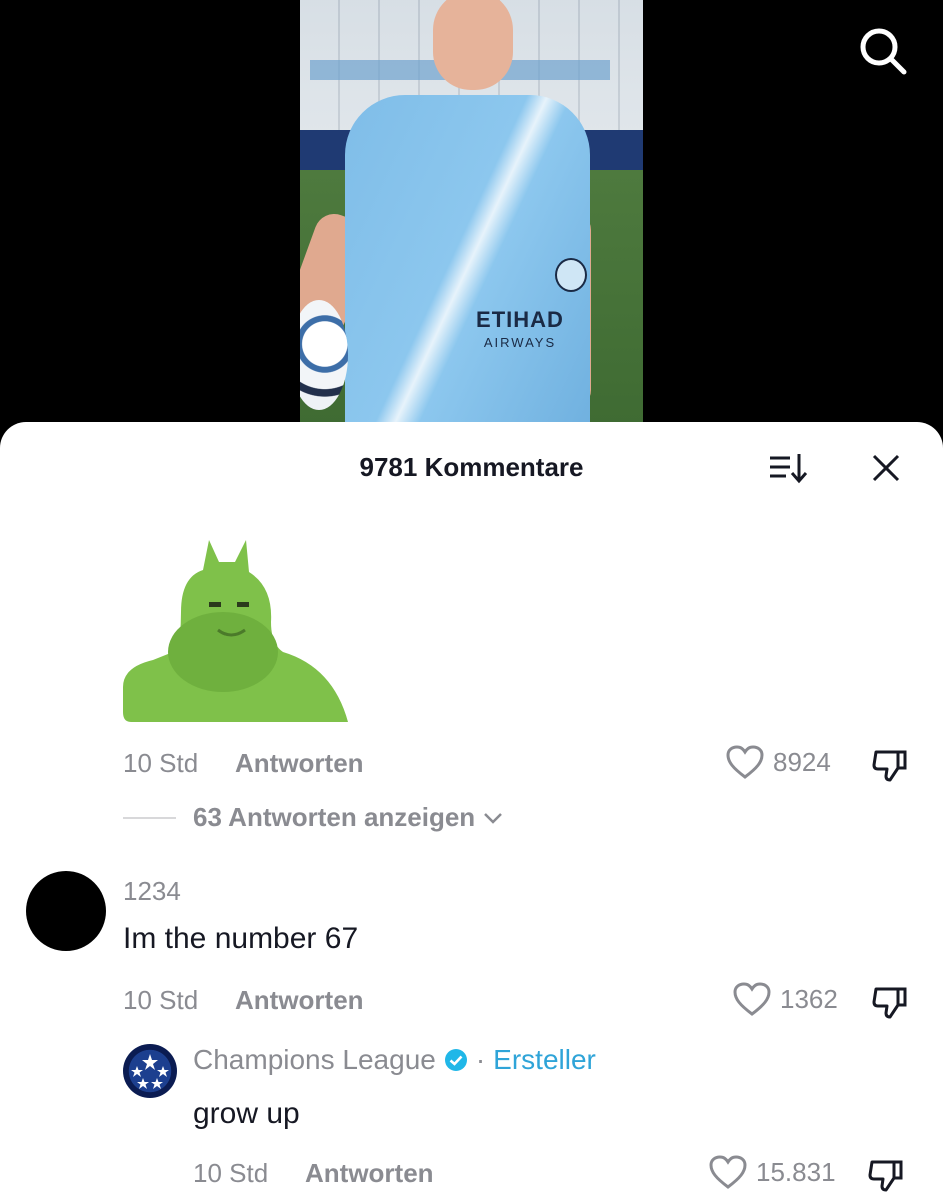 This screenshot has width=943, height=1200. Describe the element at coordinates (455, 1060) in the screenshot. I see `verified-icon` at that location.